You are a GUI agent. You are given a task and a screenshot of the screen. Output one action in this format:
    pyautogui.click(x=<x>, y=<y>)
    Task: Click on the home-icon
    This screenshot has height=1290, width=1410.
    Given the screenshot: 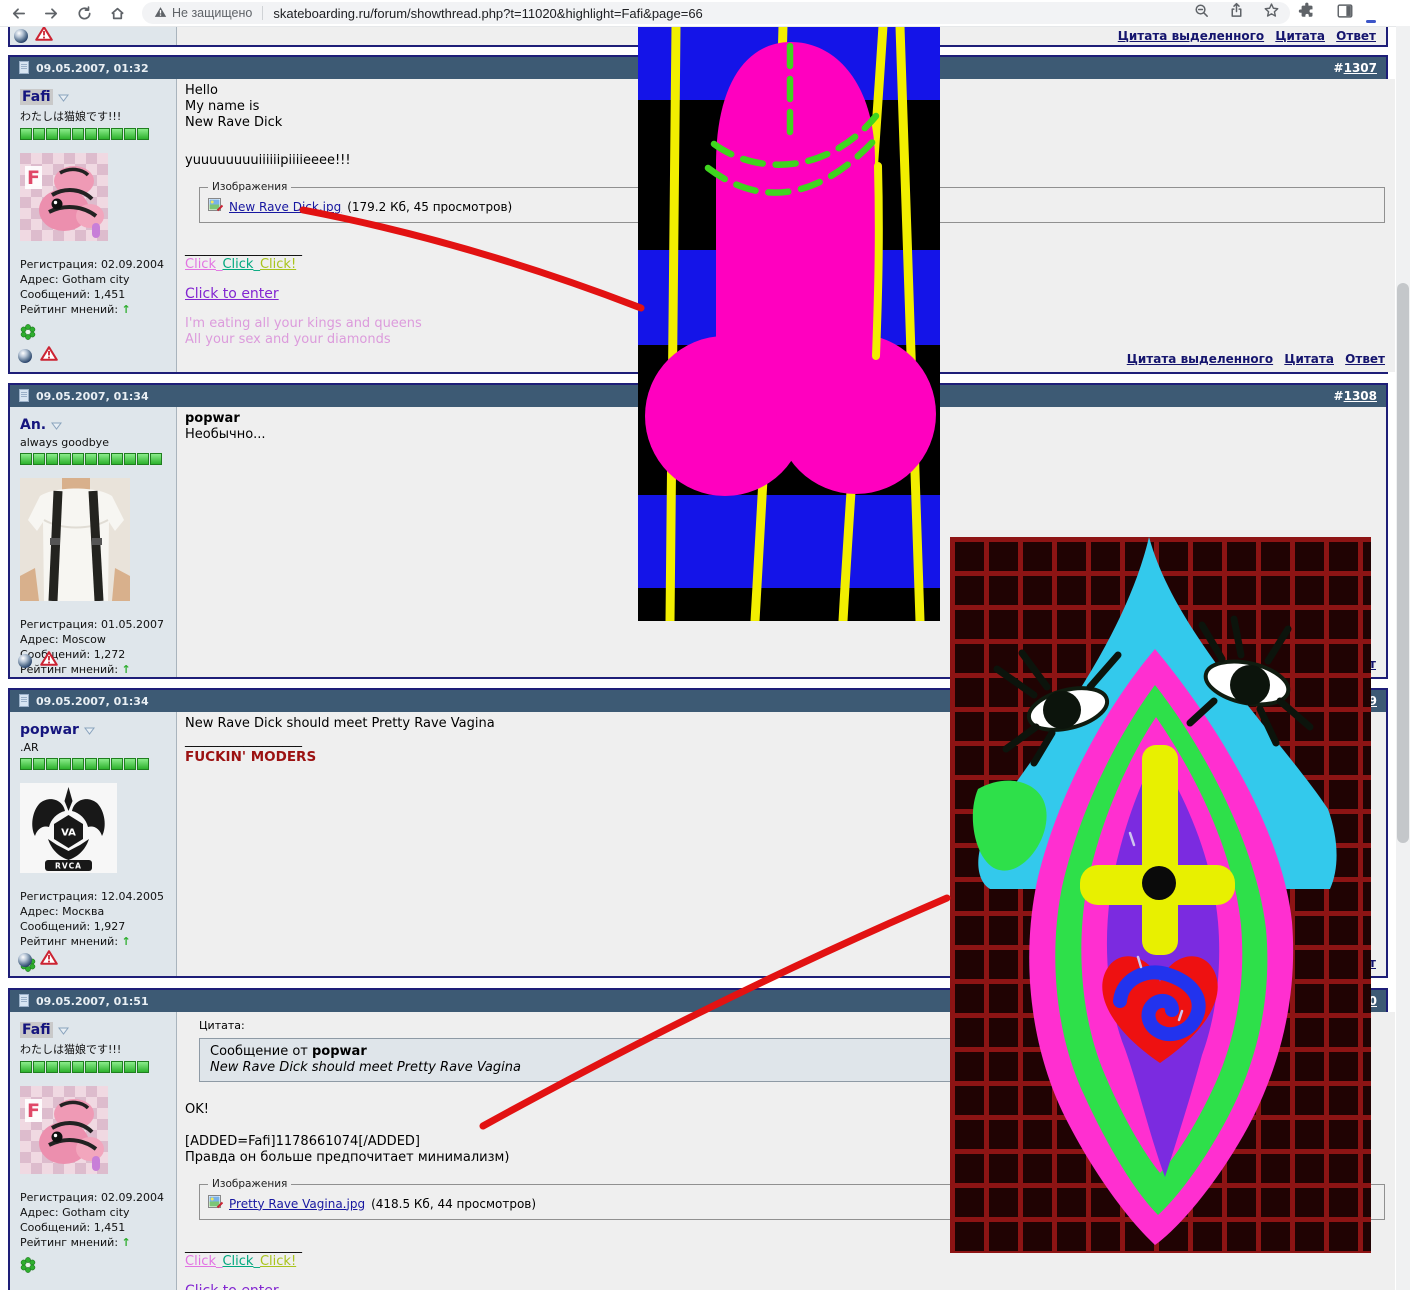 What is the action you would take?
    pyautogui.click(x=117, y=13)
    